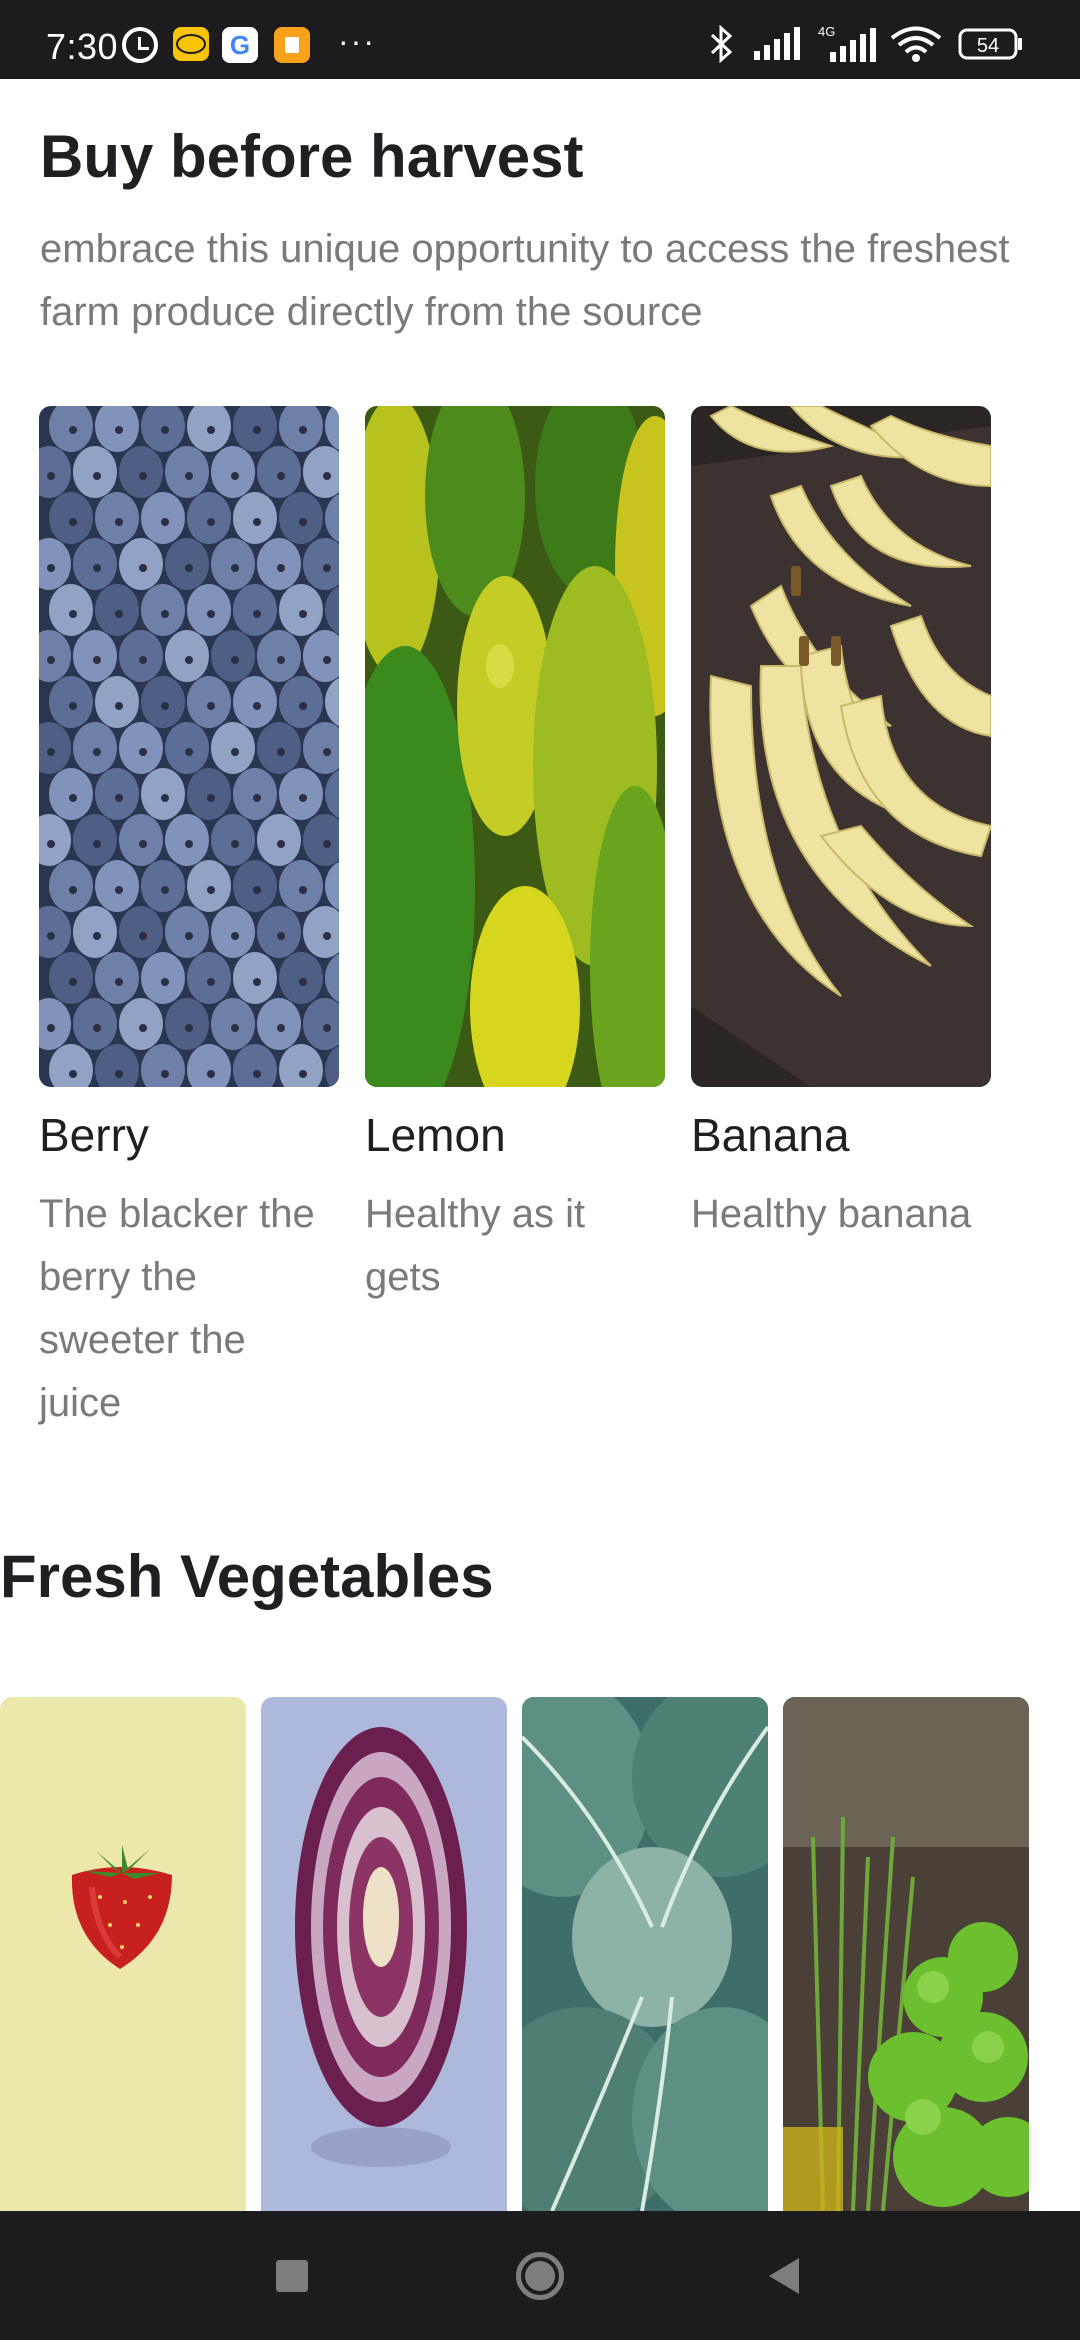 The width and height of the screenshot is (1080, 2340). I want to click on strawberry-photo, so click(123, 1954).